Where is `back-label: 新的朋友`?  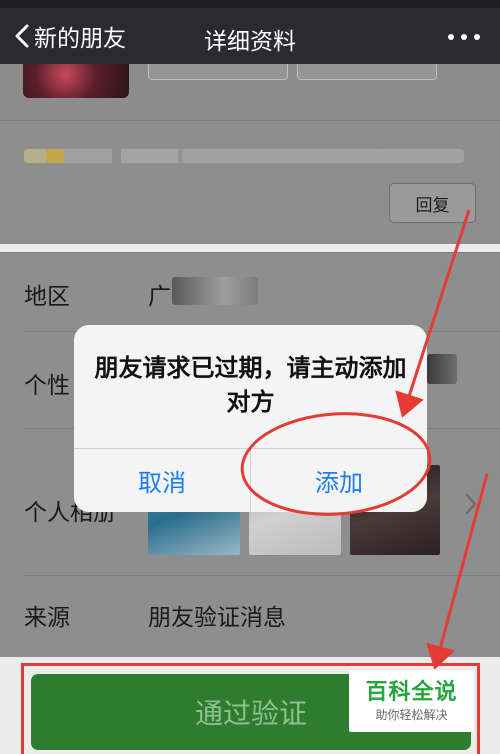
back-label: 新的朋友 is located at coordinates (80, 39).